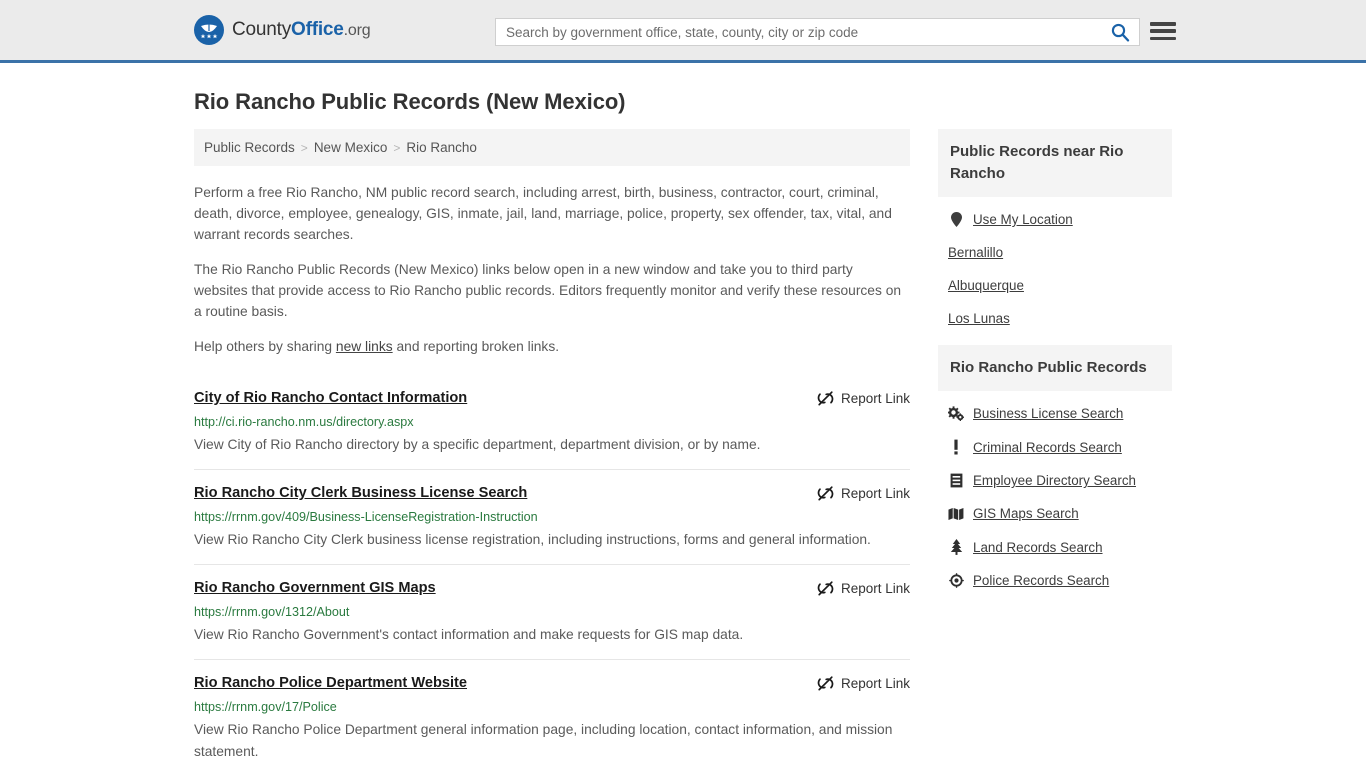 The width and height of the screenshot is (1366, 768). I want to click on sidebar-item-police-records-search: Police Records Search, so click(1055, 580).